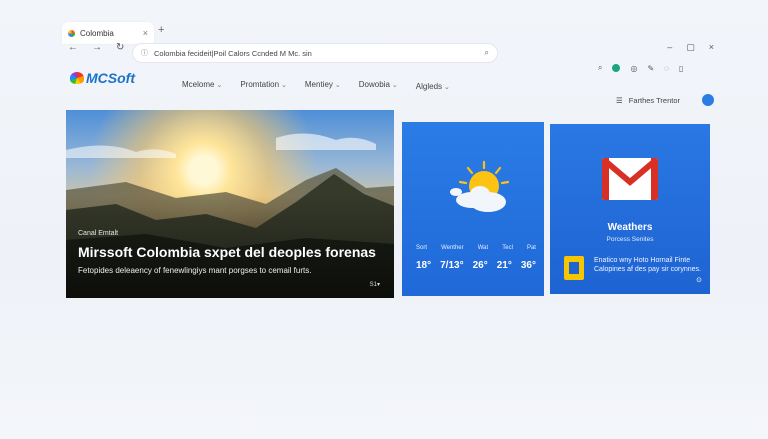  Describe the element at coordinates (640, 68) in the screenshot. I see `browser-toolbar: ⌕ ◎ ✎ ◌ ▯` at that location.